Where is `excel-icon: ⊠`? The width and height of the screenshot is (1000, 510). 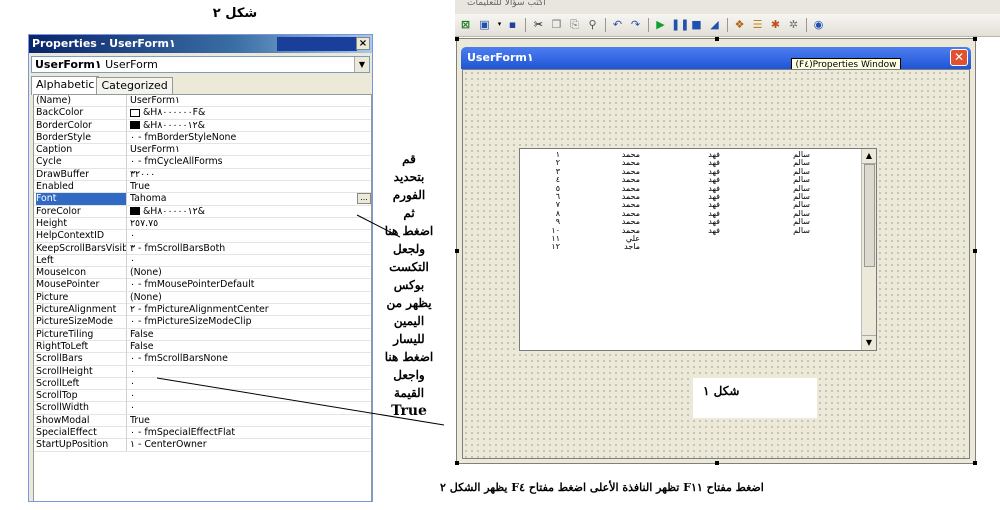 excel-icon: ⊠ is located at coordinates (465, 24).